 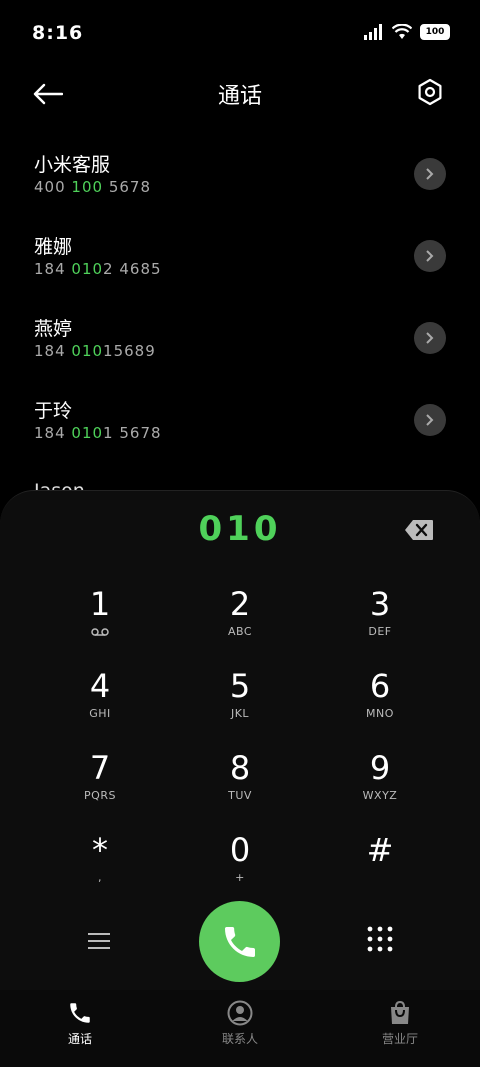 What do you see at coordinates (240, 713) in the screenshot?
I see `key-letters: JKL` at bounding box center [240, 713].